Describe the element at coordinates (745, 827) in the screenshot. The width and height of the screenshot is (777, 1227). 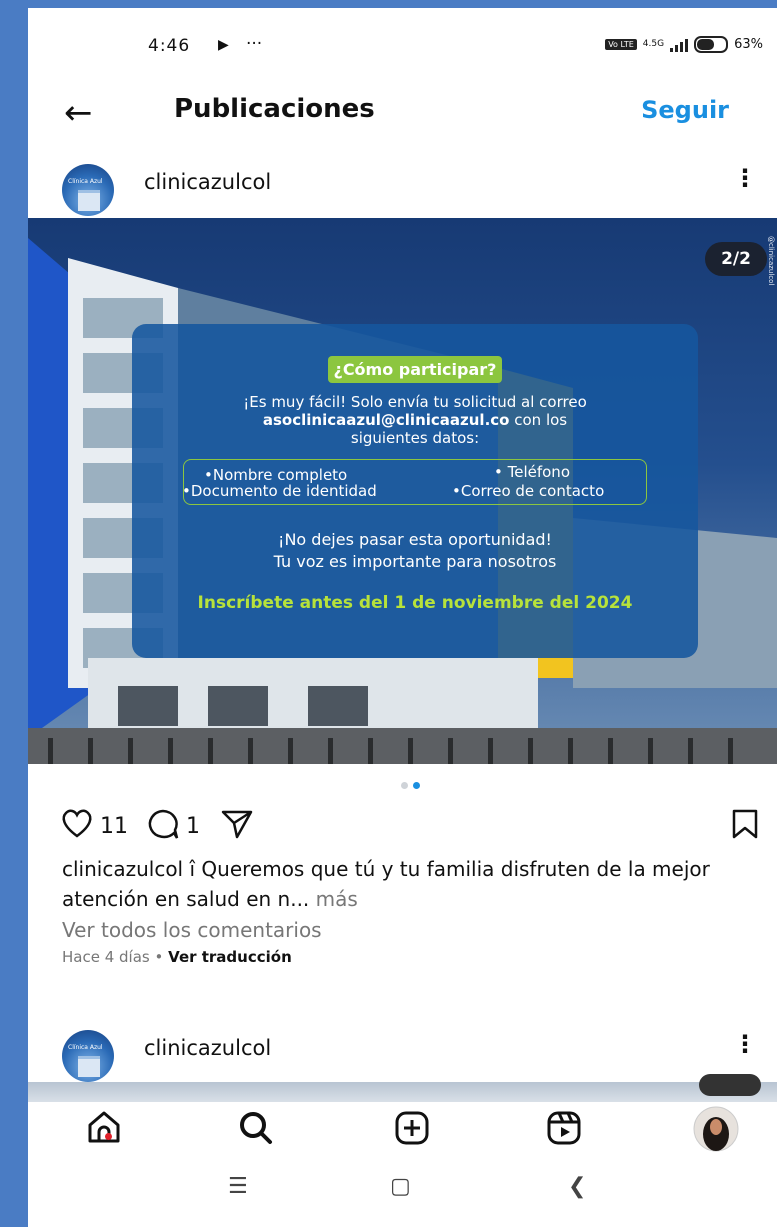
I see `bookmark-icon` at that location.